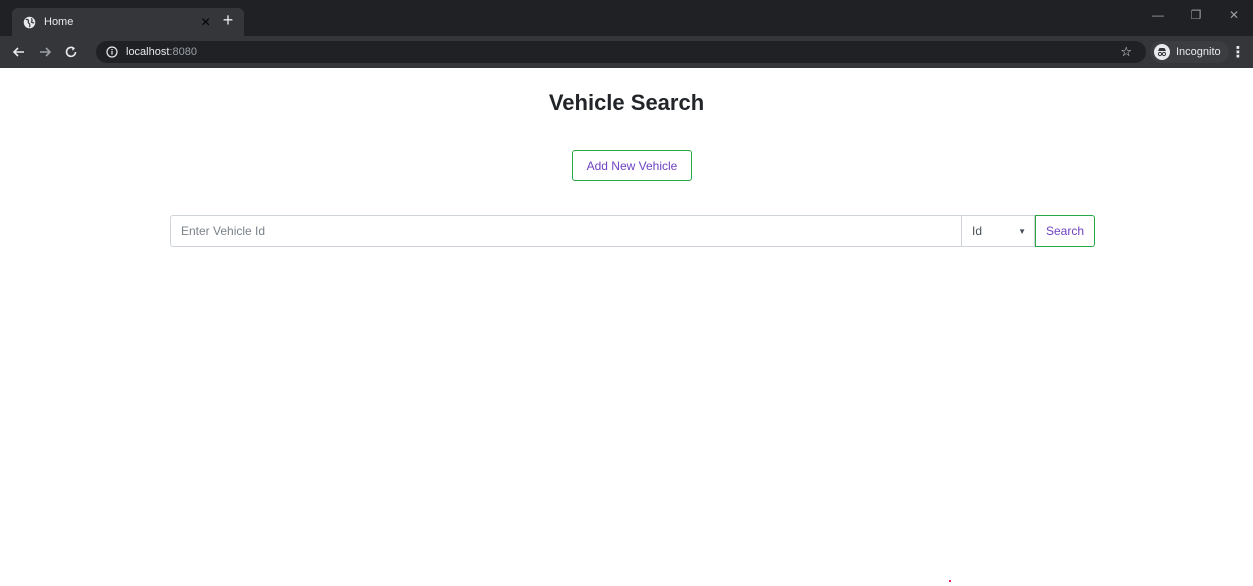 The image size is (1253, 586). Describe the element at coordinates (1022, 231) in the screenshot. I see `dropdown-caret-icon: ▼` at that location.